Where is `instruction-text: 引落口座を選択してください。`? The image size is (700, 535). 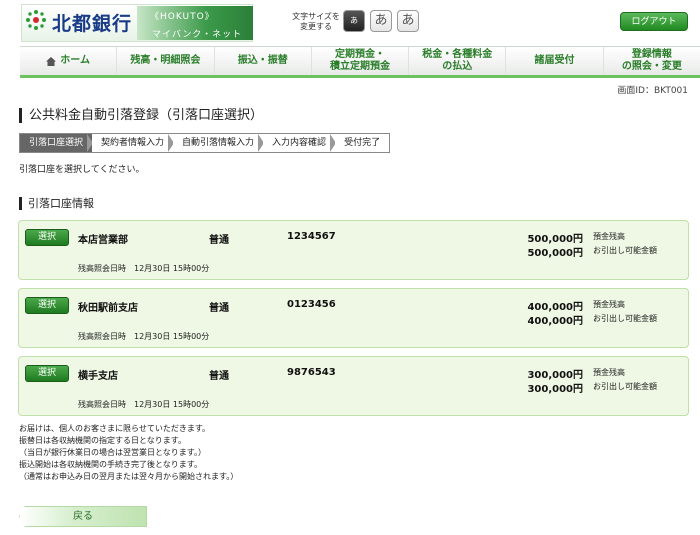
instruction-text: 引落口座を選択してください。 is located at coordinates (82, 170).